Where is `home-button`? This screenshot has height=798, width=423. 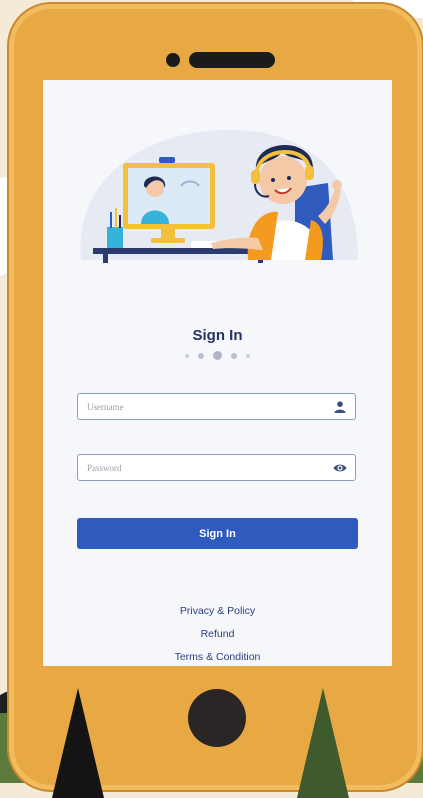 home-button is located at coordinates (217, 718).